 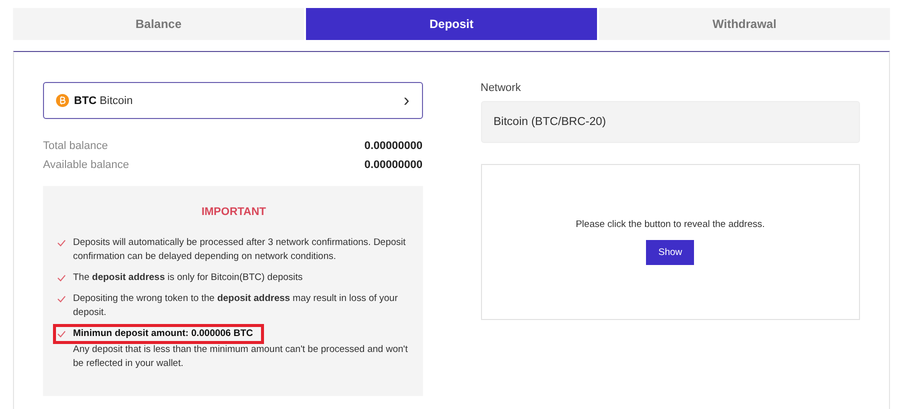 I want to click on network-label: Network, so click(x=501, y=88).